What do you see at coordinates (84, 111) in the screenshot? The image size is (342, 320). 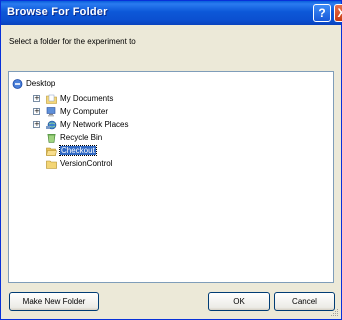 I see `tree-item-label: My Computer` at bounding box center [84, 111].